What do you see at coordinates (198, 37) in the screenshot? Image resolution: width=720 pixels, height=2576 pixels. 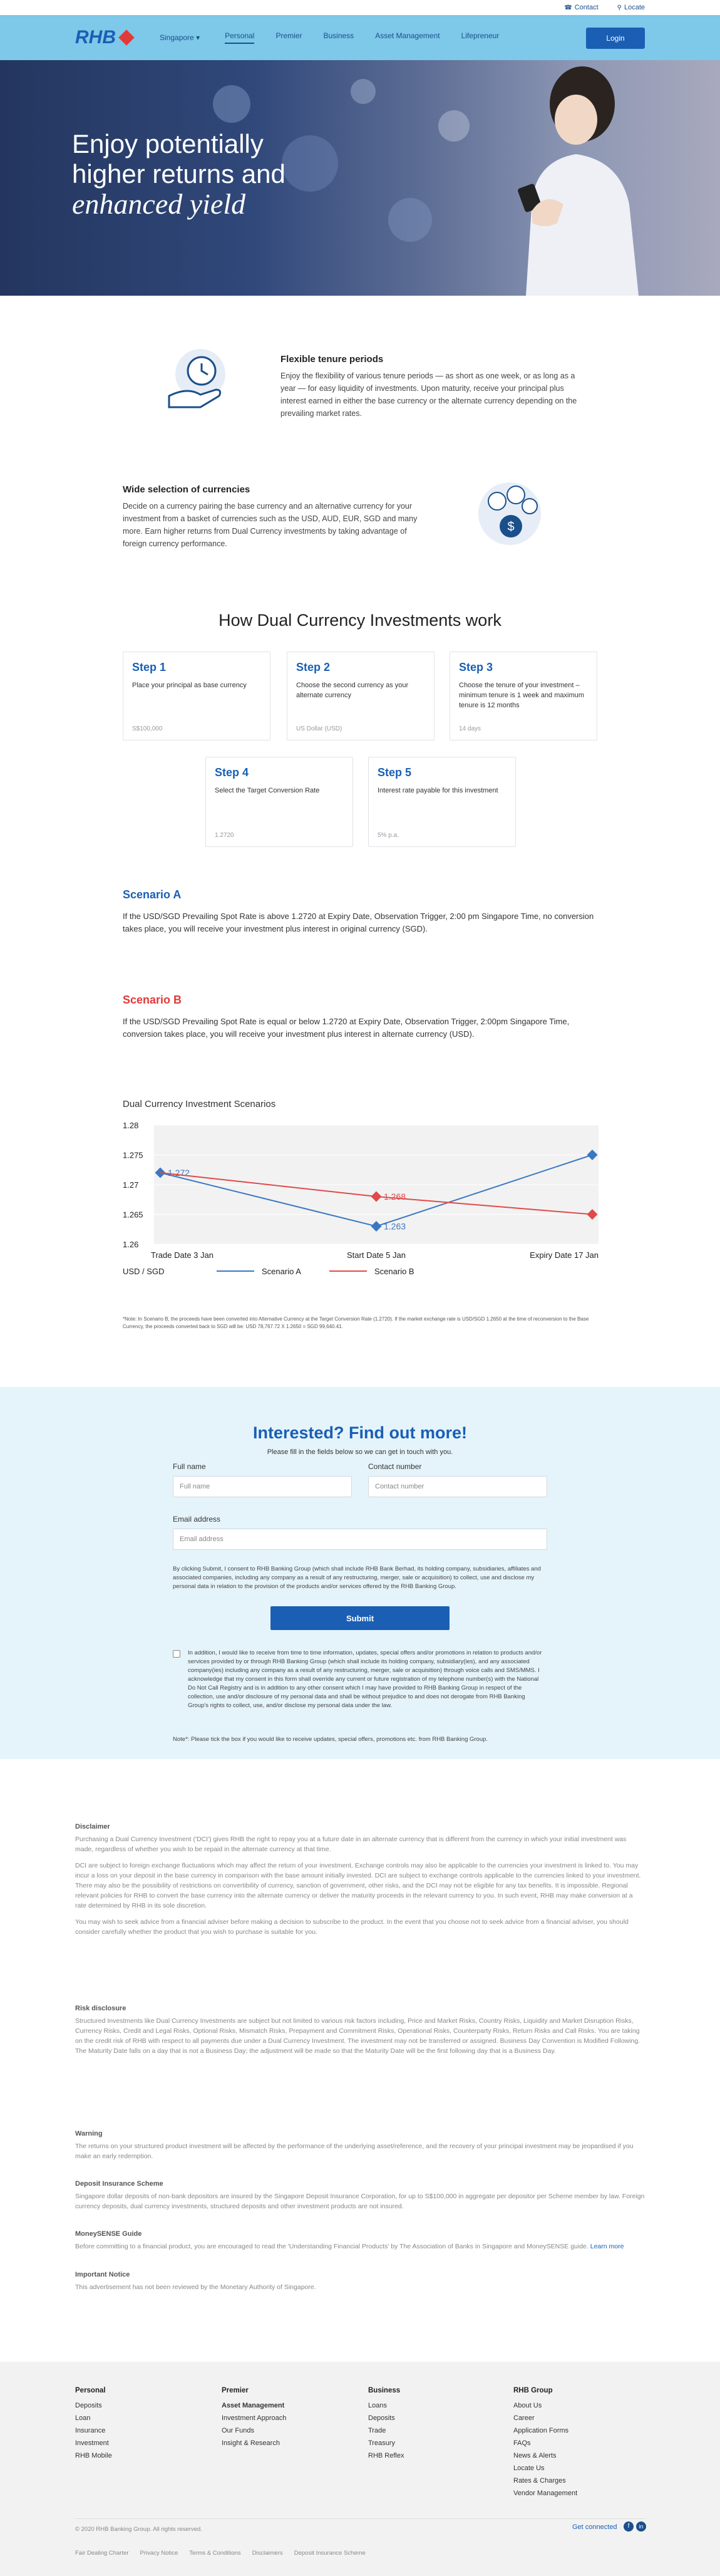 I see `chevron-down-icon: ▾` at bounding box center [198, 37].